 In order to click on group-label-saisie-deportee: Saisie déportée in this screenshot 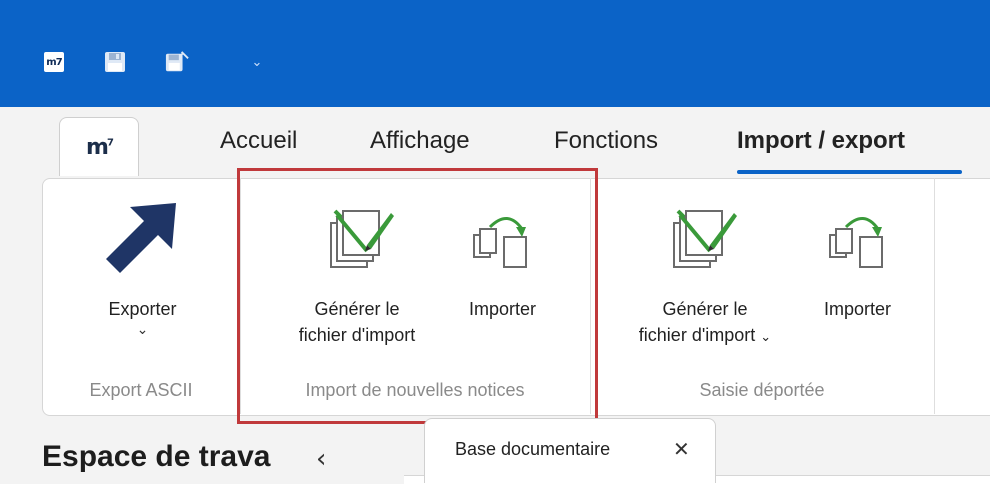, I will do `click(762, 390)`.